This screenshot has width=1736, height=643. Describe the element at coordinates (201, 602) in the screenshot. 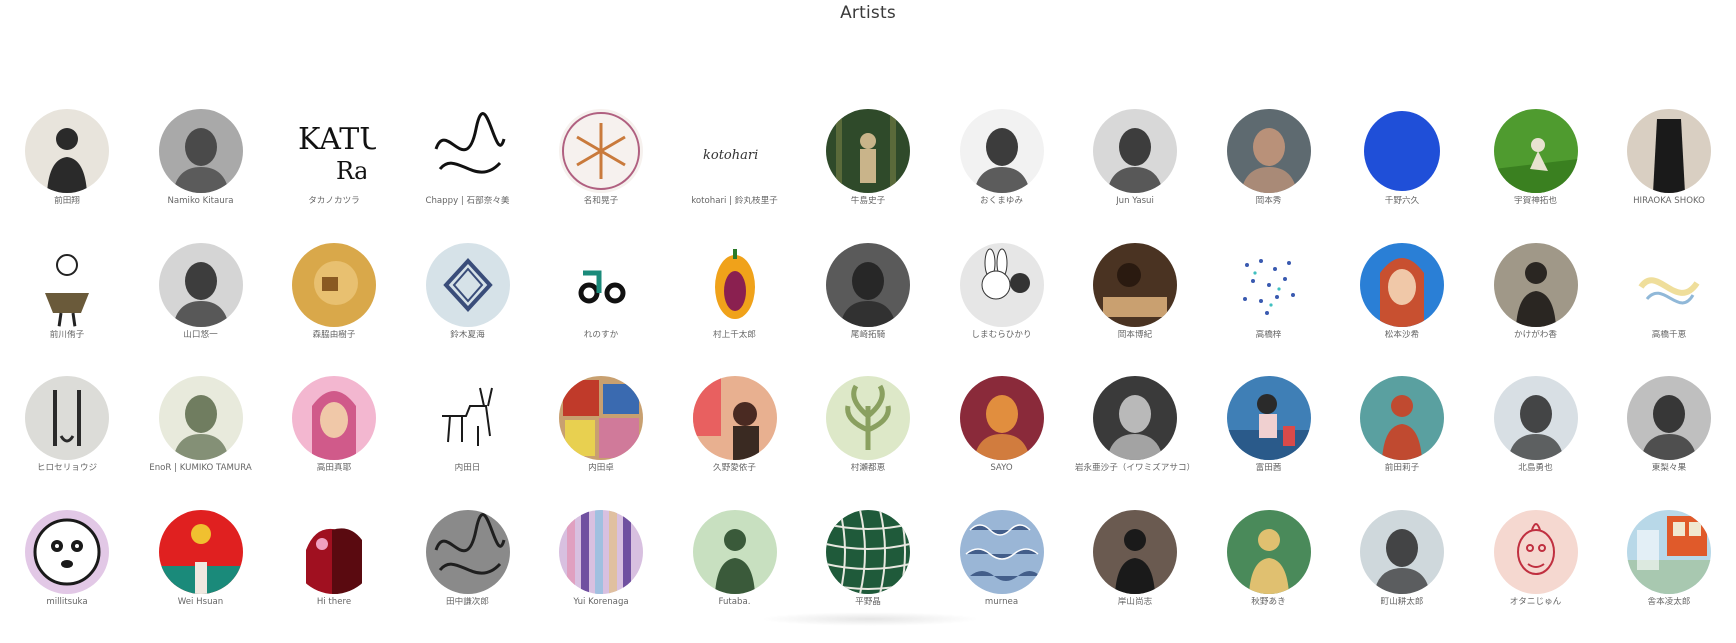

I see `artist-name: Wei Hsuan` at that location.